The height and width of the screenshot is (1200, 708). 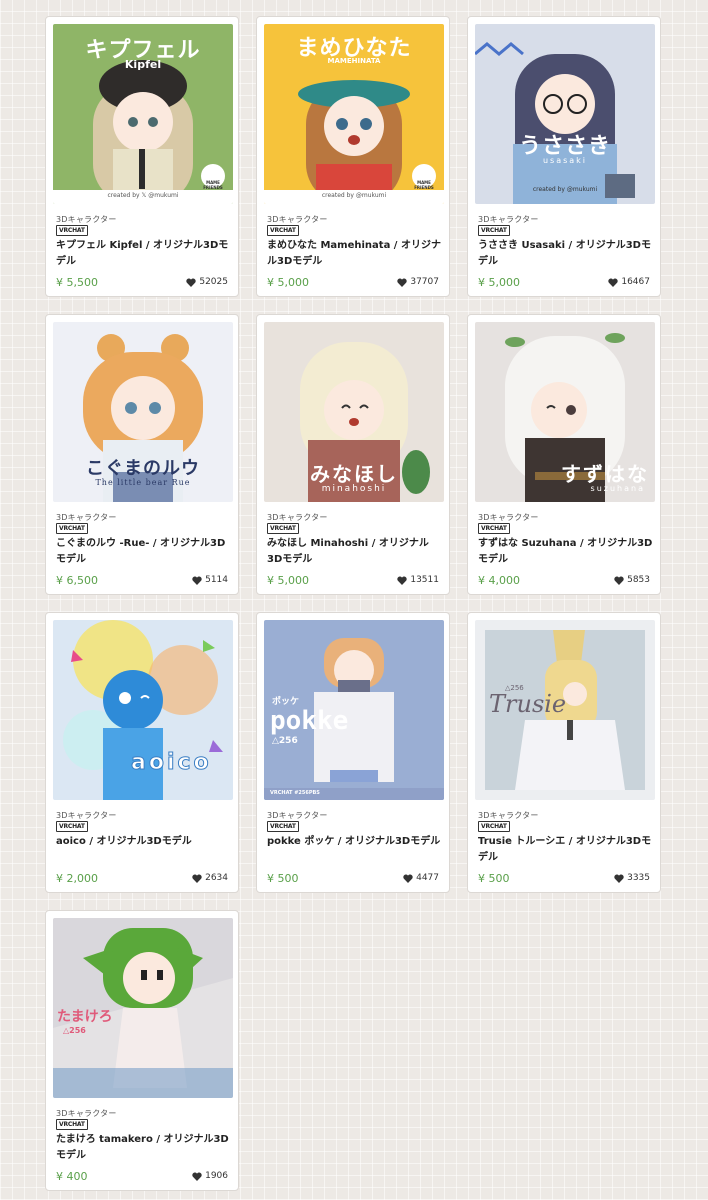 What do you see at coordinates (72, 1176) in the screenshot?
I see `product-price: ¥ 400` at bounding box center [72, 1176].